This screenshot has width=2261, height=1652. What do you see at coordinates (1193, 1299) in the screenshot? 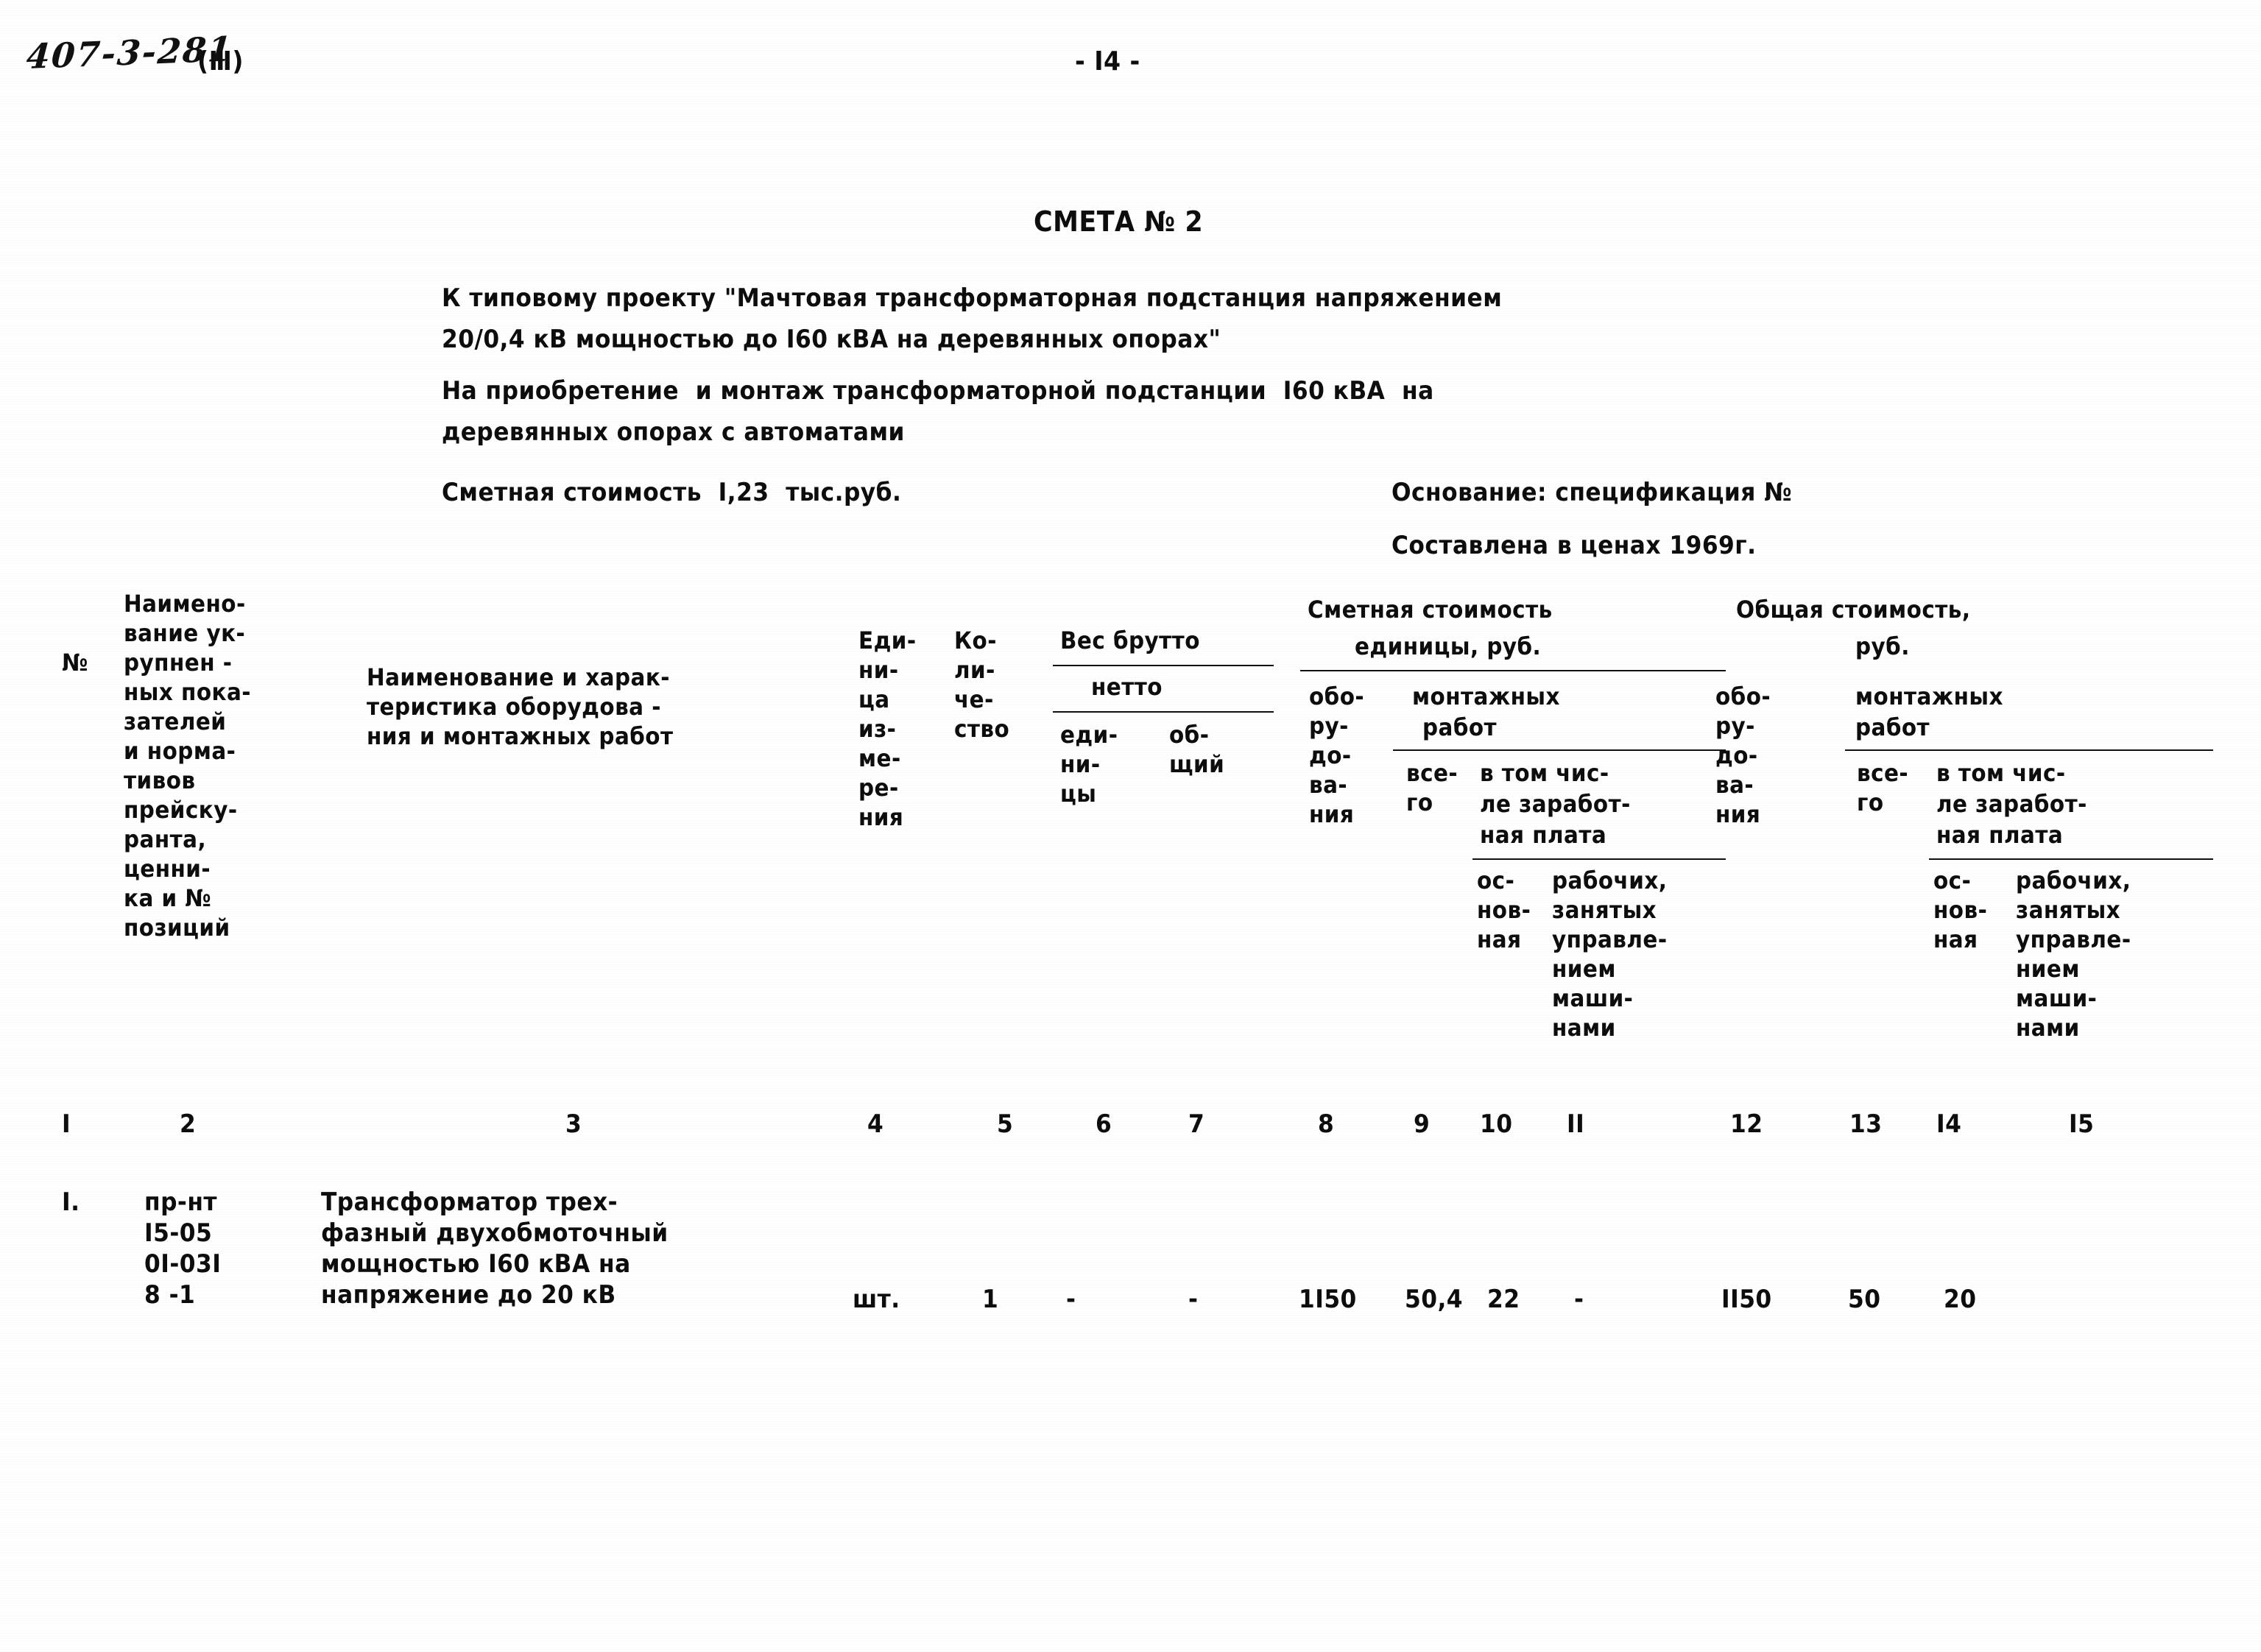
I see `row-weight-total: -` at bounding box center [1193, 1299].